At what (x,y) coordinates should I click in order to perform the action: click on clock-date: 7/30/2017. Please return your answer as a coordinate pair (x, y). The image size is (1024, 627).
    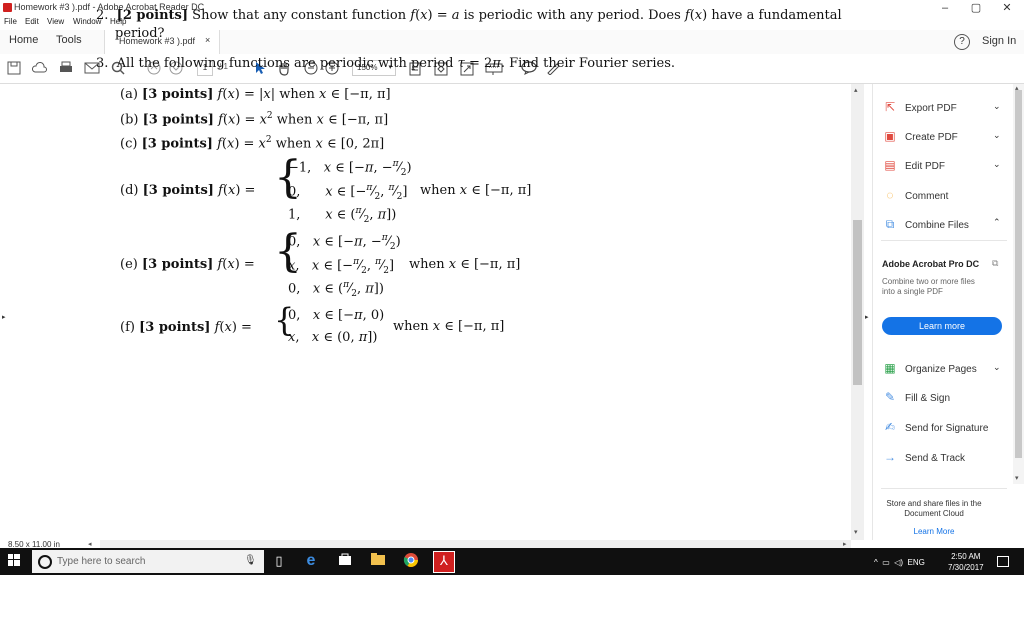
    Looking at the image, I should click on (966, 567).